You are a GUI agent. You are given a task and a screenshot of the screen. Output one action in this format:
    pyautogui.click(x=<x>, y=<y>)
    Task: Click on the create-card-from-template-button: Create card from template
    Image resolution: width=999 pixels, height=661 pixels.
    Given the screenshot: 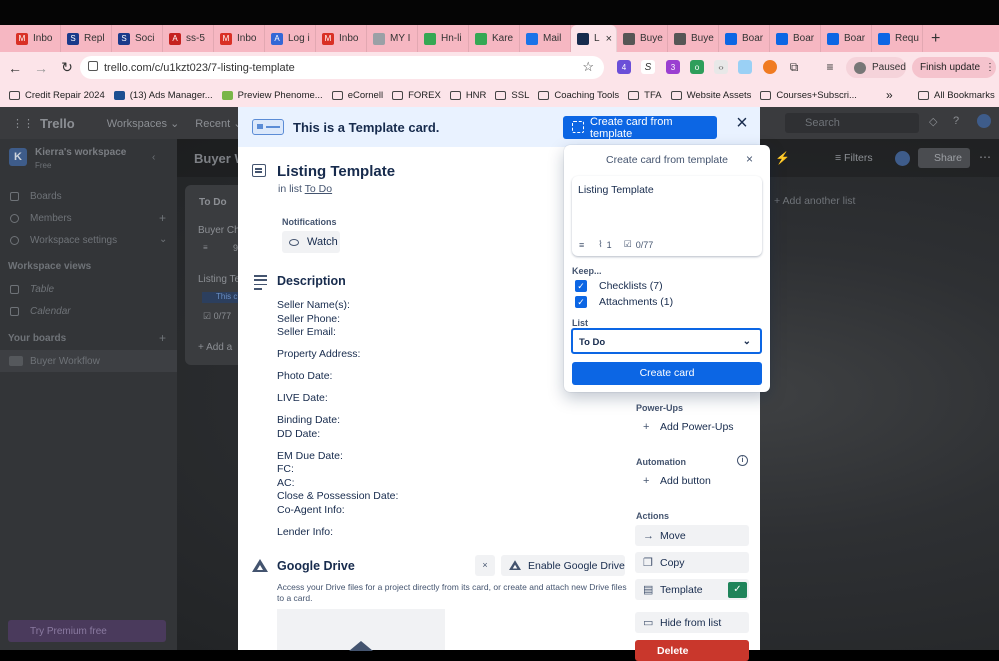 What is the action you would take?
    pyautogui.click(x=640, y=128)
    